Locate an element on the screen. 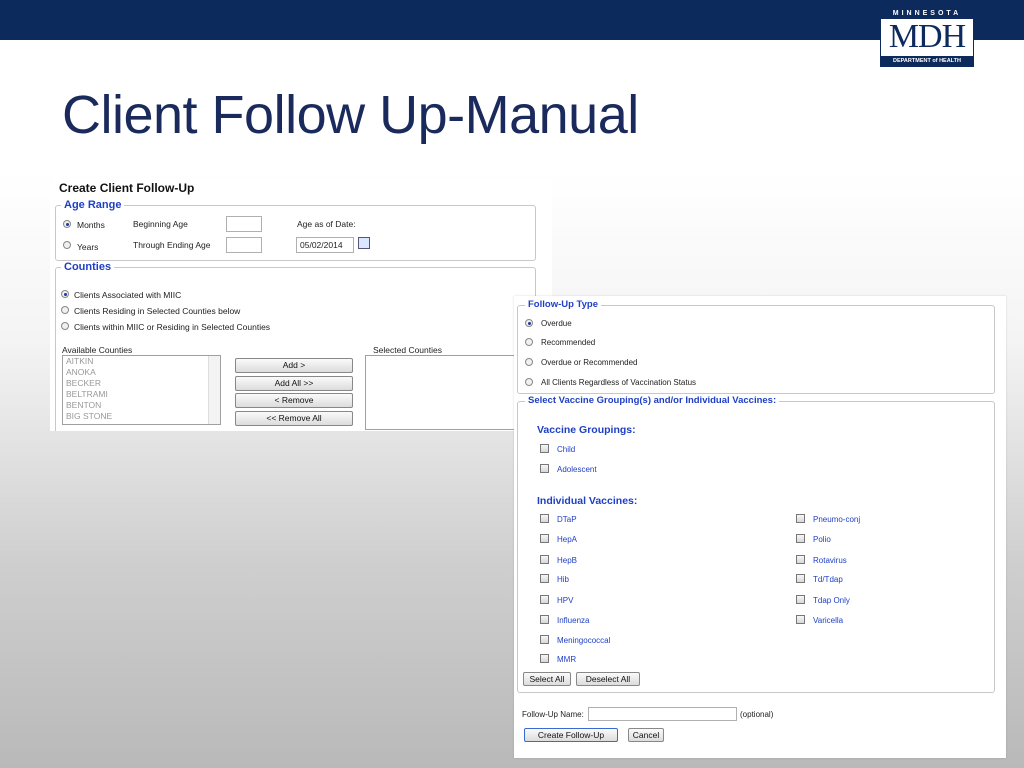 The width and height of the screenshot is (1024, 768). beginning-age-input is located at coordinates (244, 224).